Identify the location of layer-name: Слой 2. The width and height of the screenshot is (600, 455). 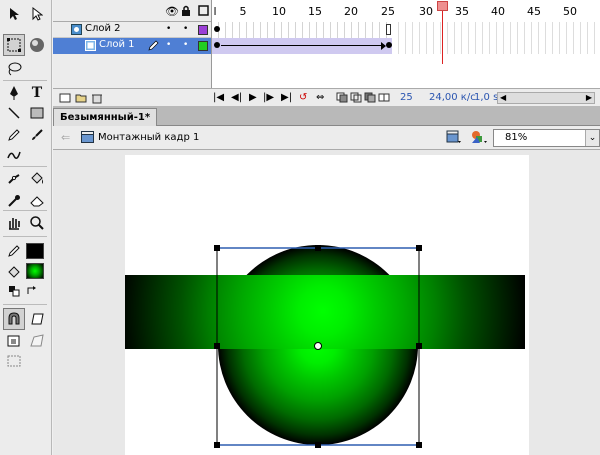
(103, 28).